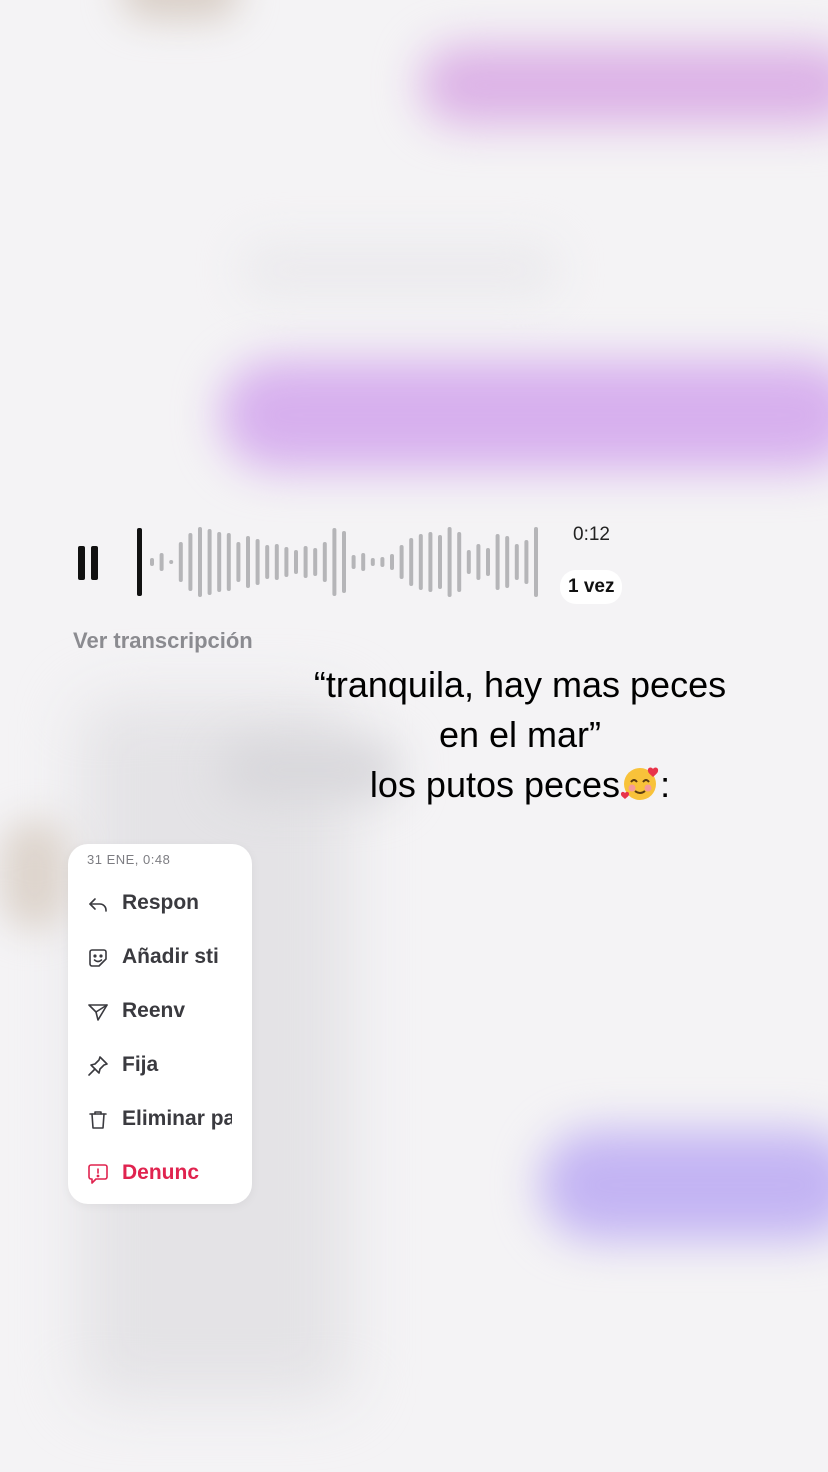 The width and height of the screenshot is (828, 1472). Describe the element at coordinates (98, 1066) in the screenshot. I see `pin-icon` at that location.